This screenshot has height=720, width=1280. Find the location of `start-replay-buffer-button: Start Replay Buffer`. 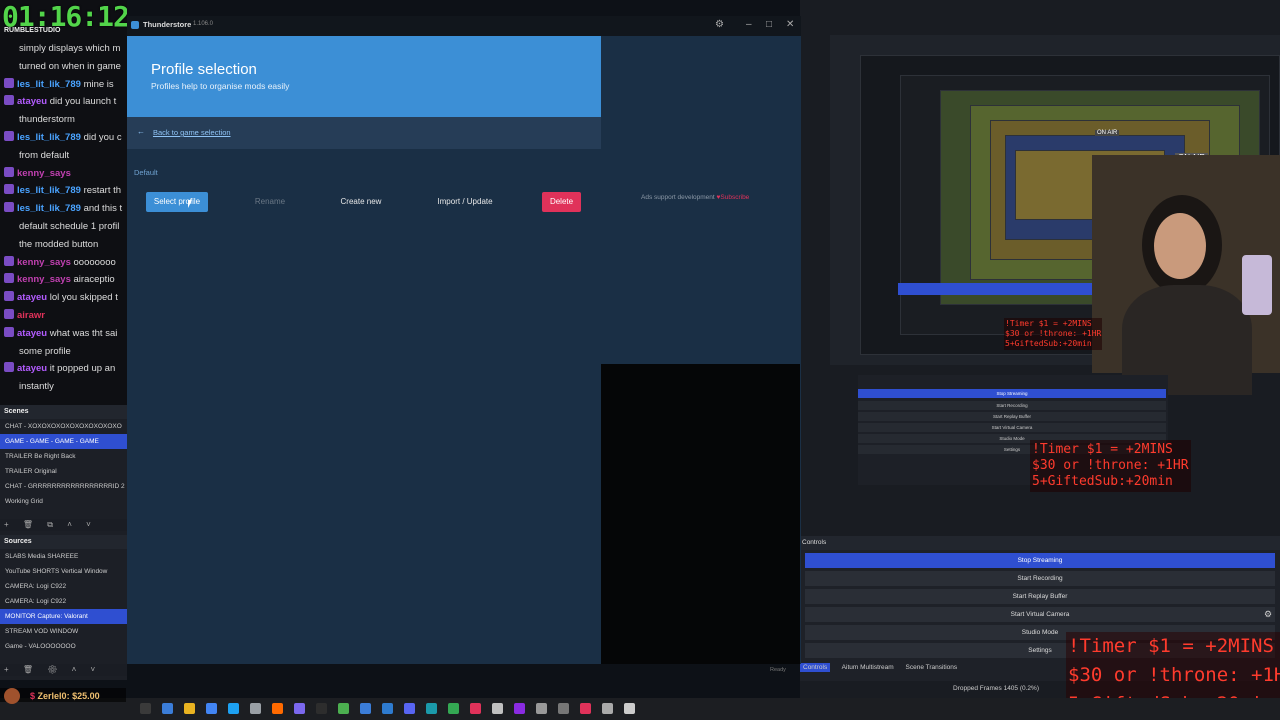

start-replay-buffer-button: Start Replay Buffer is located at coordinates (1040, 596).